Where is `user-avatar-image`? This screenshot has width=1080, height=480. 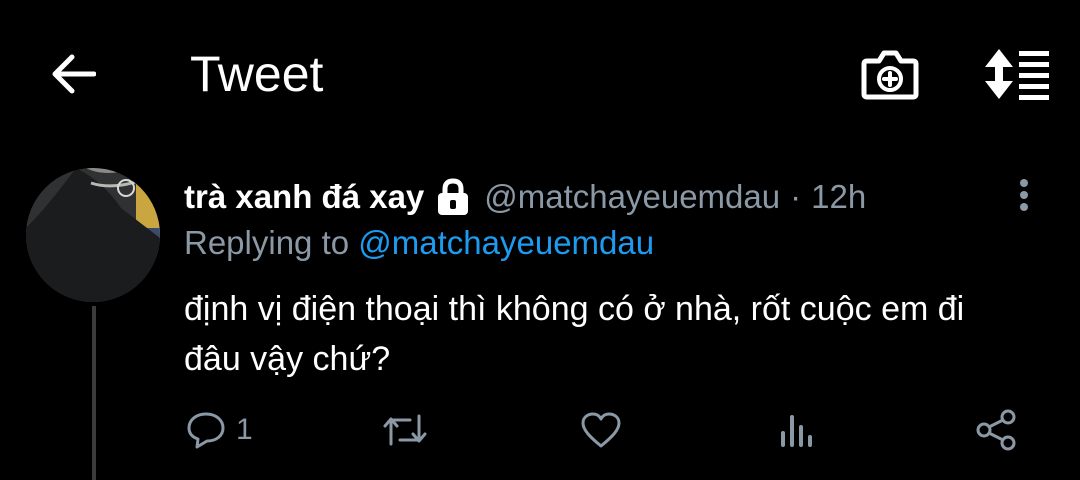 user-avatar-image is located at coordinates (93, 235).